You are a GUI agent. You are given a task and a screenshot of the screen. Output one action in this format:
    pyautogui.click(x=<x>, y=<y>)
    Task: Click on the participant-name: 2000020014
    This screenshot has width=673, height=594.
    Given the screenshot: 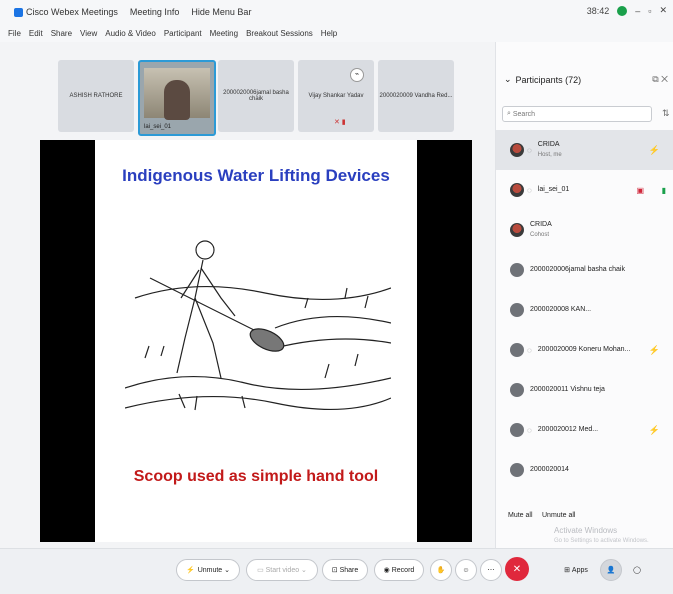 What is the action you would take?
    pyautogui.click(x=549, y=469)
    